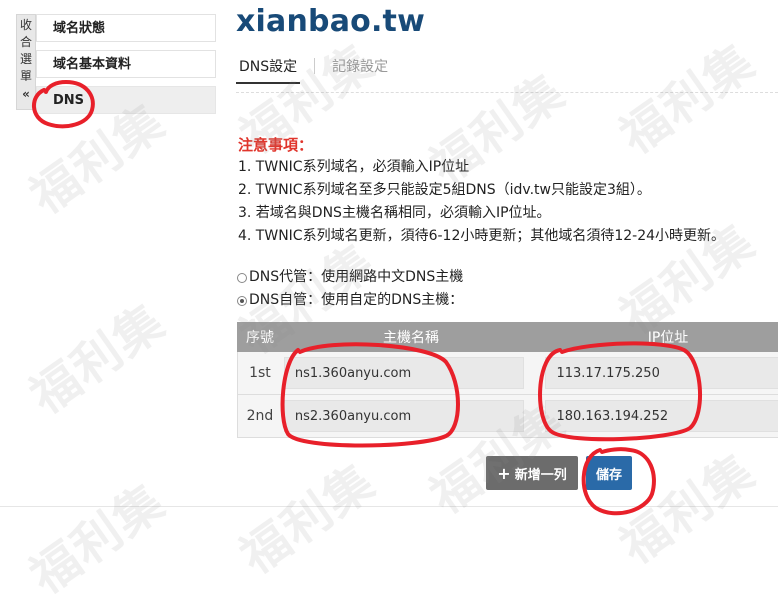  Describe the element at coordinates (356, 277) in the screenshot. I see `dns-hosted-label: DNS代管：使用網路中文DNS主機` at that location.